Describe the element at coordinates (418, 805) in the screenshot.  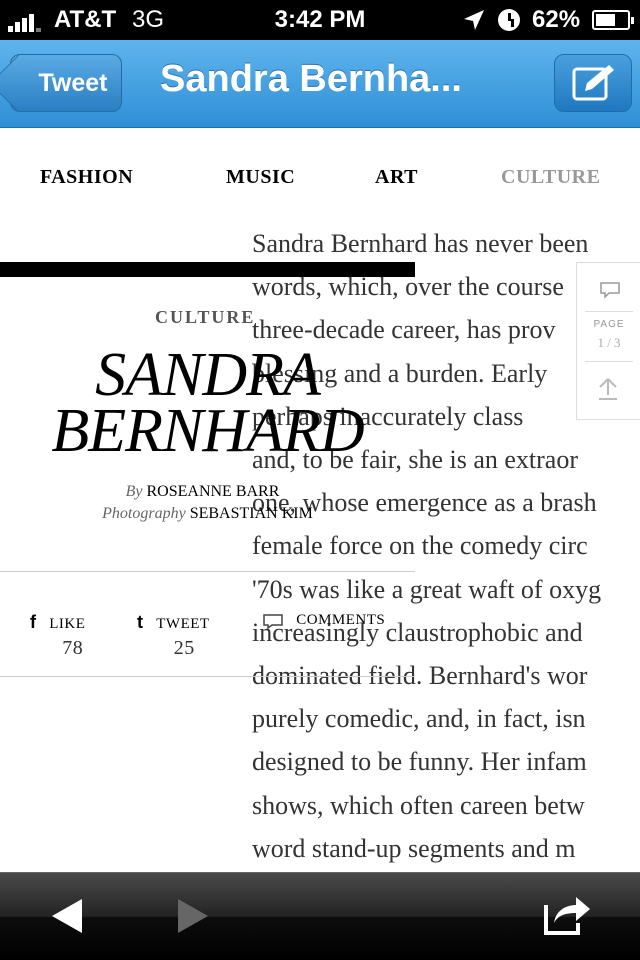
I see `body-line: shows, which often careen betw` at that location.